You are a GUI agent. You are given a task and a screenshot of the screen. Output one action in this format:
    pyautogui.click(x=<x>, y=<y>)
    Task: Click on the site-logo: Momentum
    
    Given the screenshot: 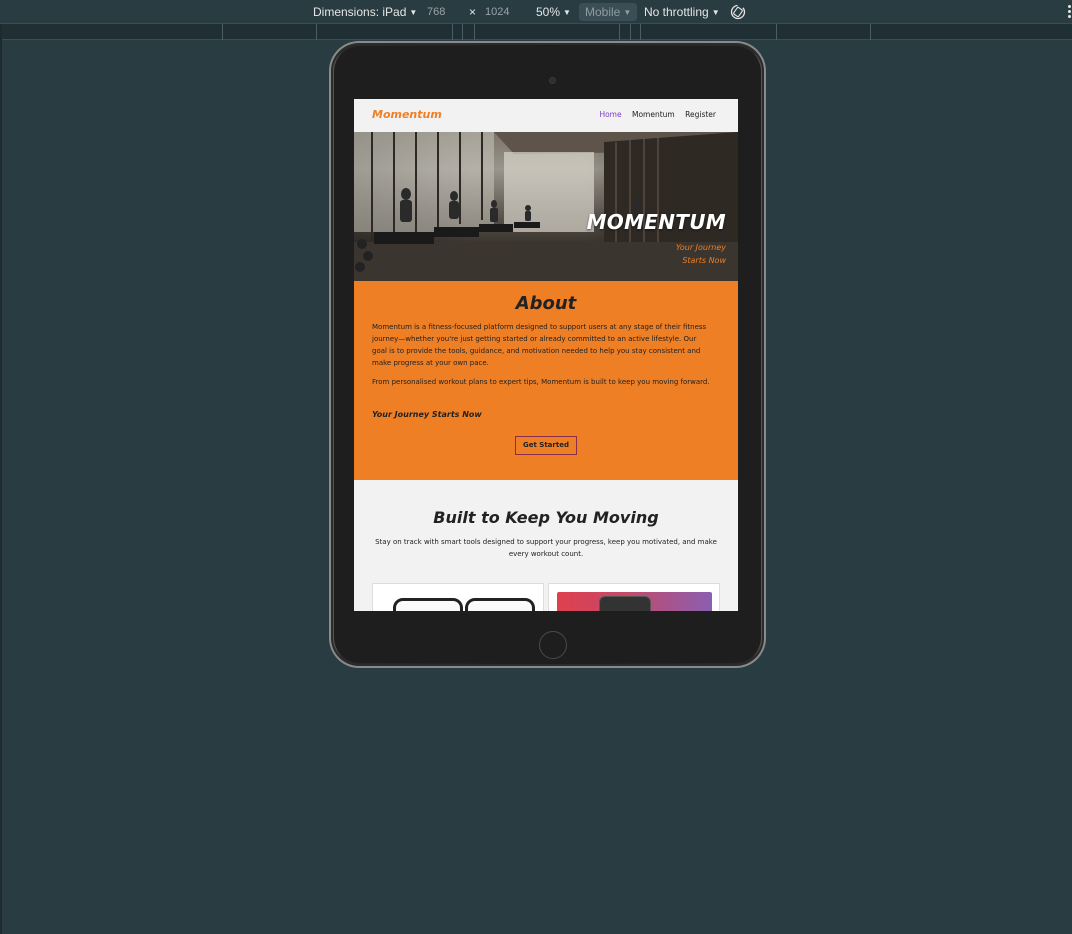 What is the action you would take?
    pyautogui.click(x=407, y=114)
    